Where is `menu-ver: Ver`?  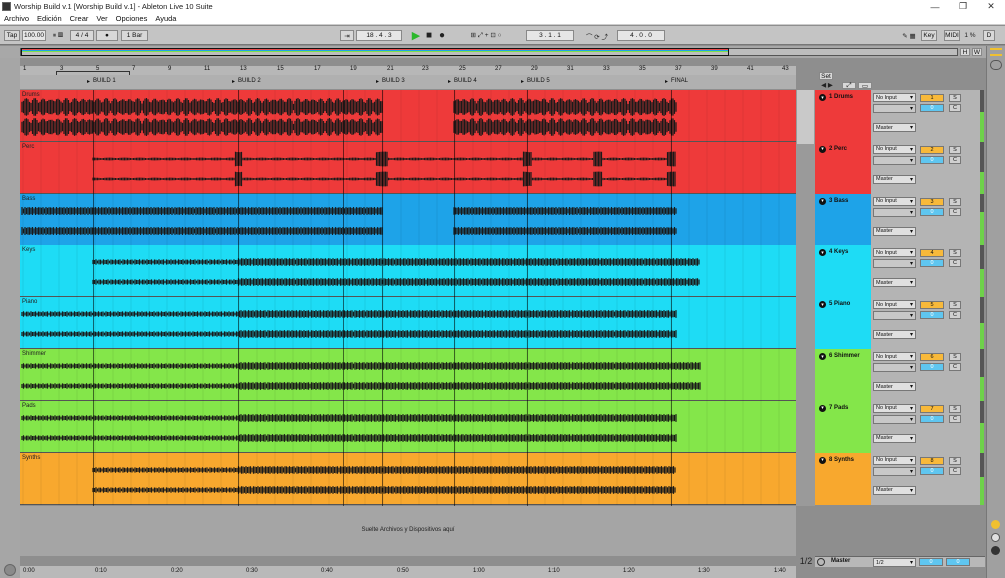
menu-ver: Ver is located at coordinates (101, 18).